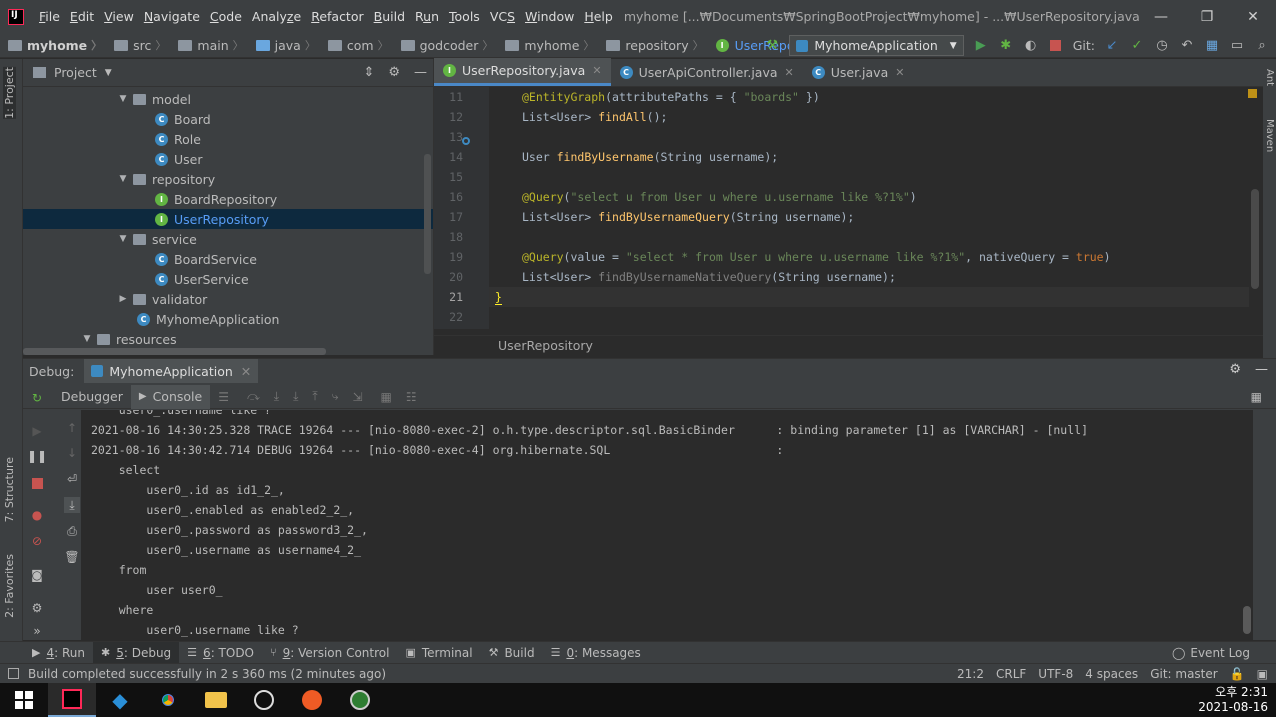 Image resolution: width=1276 pixels, height=717 pixels. What do you see at coordinates (9, 93) in the screenshot?
I see `tab-project: 1: Project` at bounding box center [9, 93].